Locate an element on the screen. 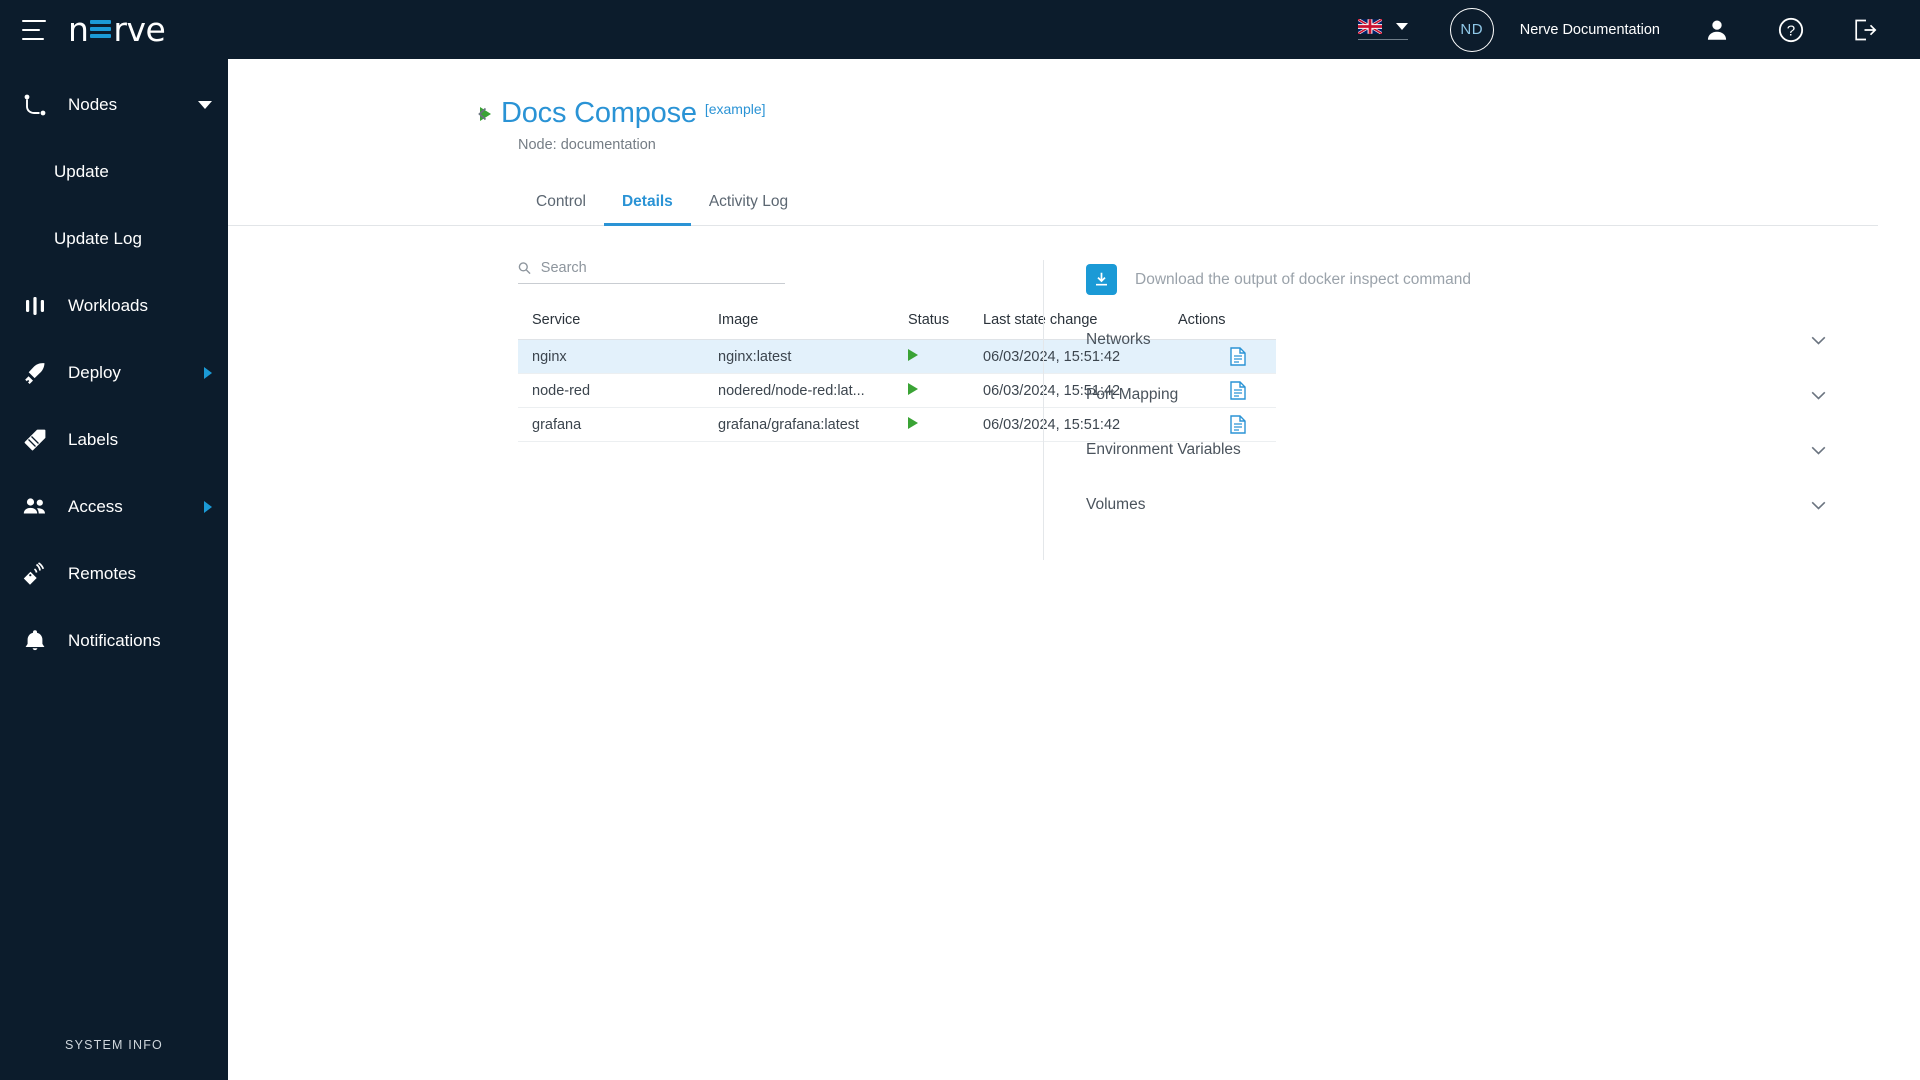  tab-details: Details is located at coordinates (647, 204).